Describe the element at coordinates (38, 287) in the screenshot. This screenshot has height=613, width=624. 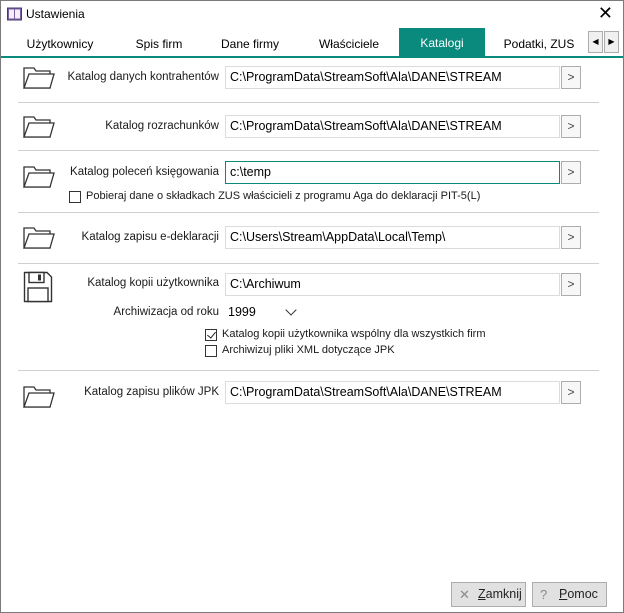
I see `floppy-disk-icon` at that location.